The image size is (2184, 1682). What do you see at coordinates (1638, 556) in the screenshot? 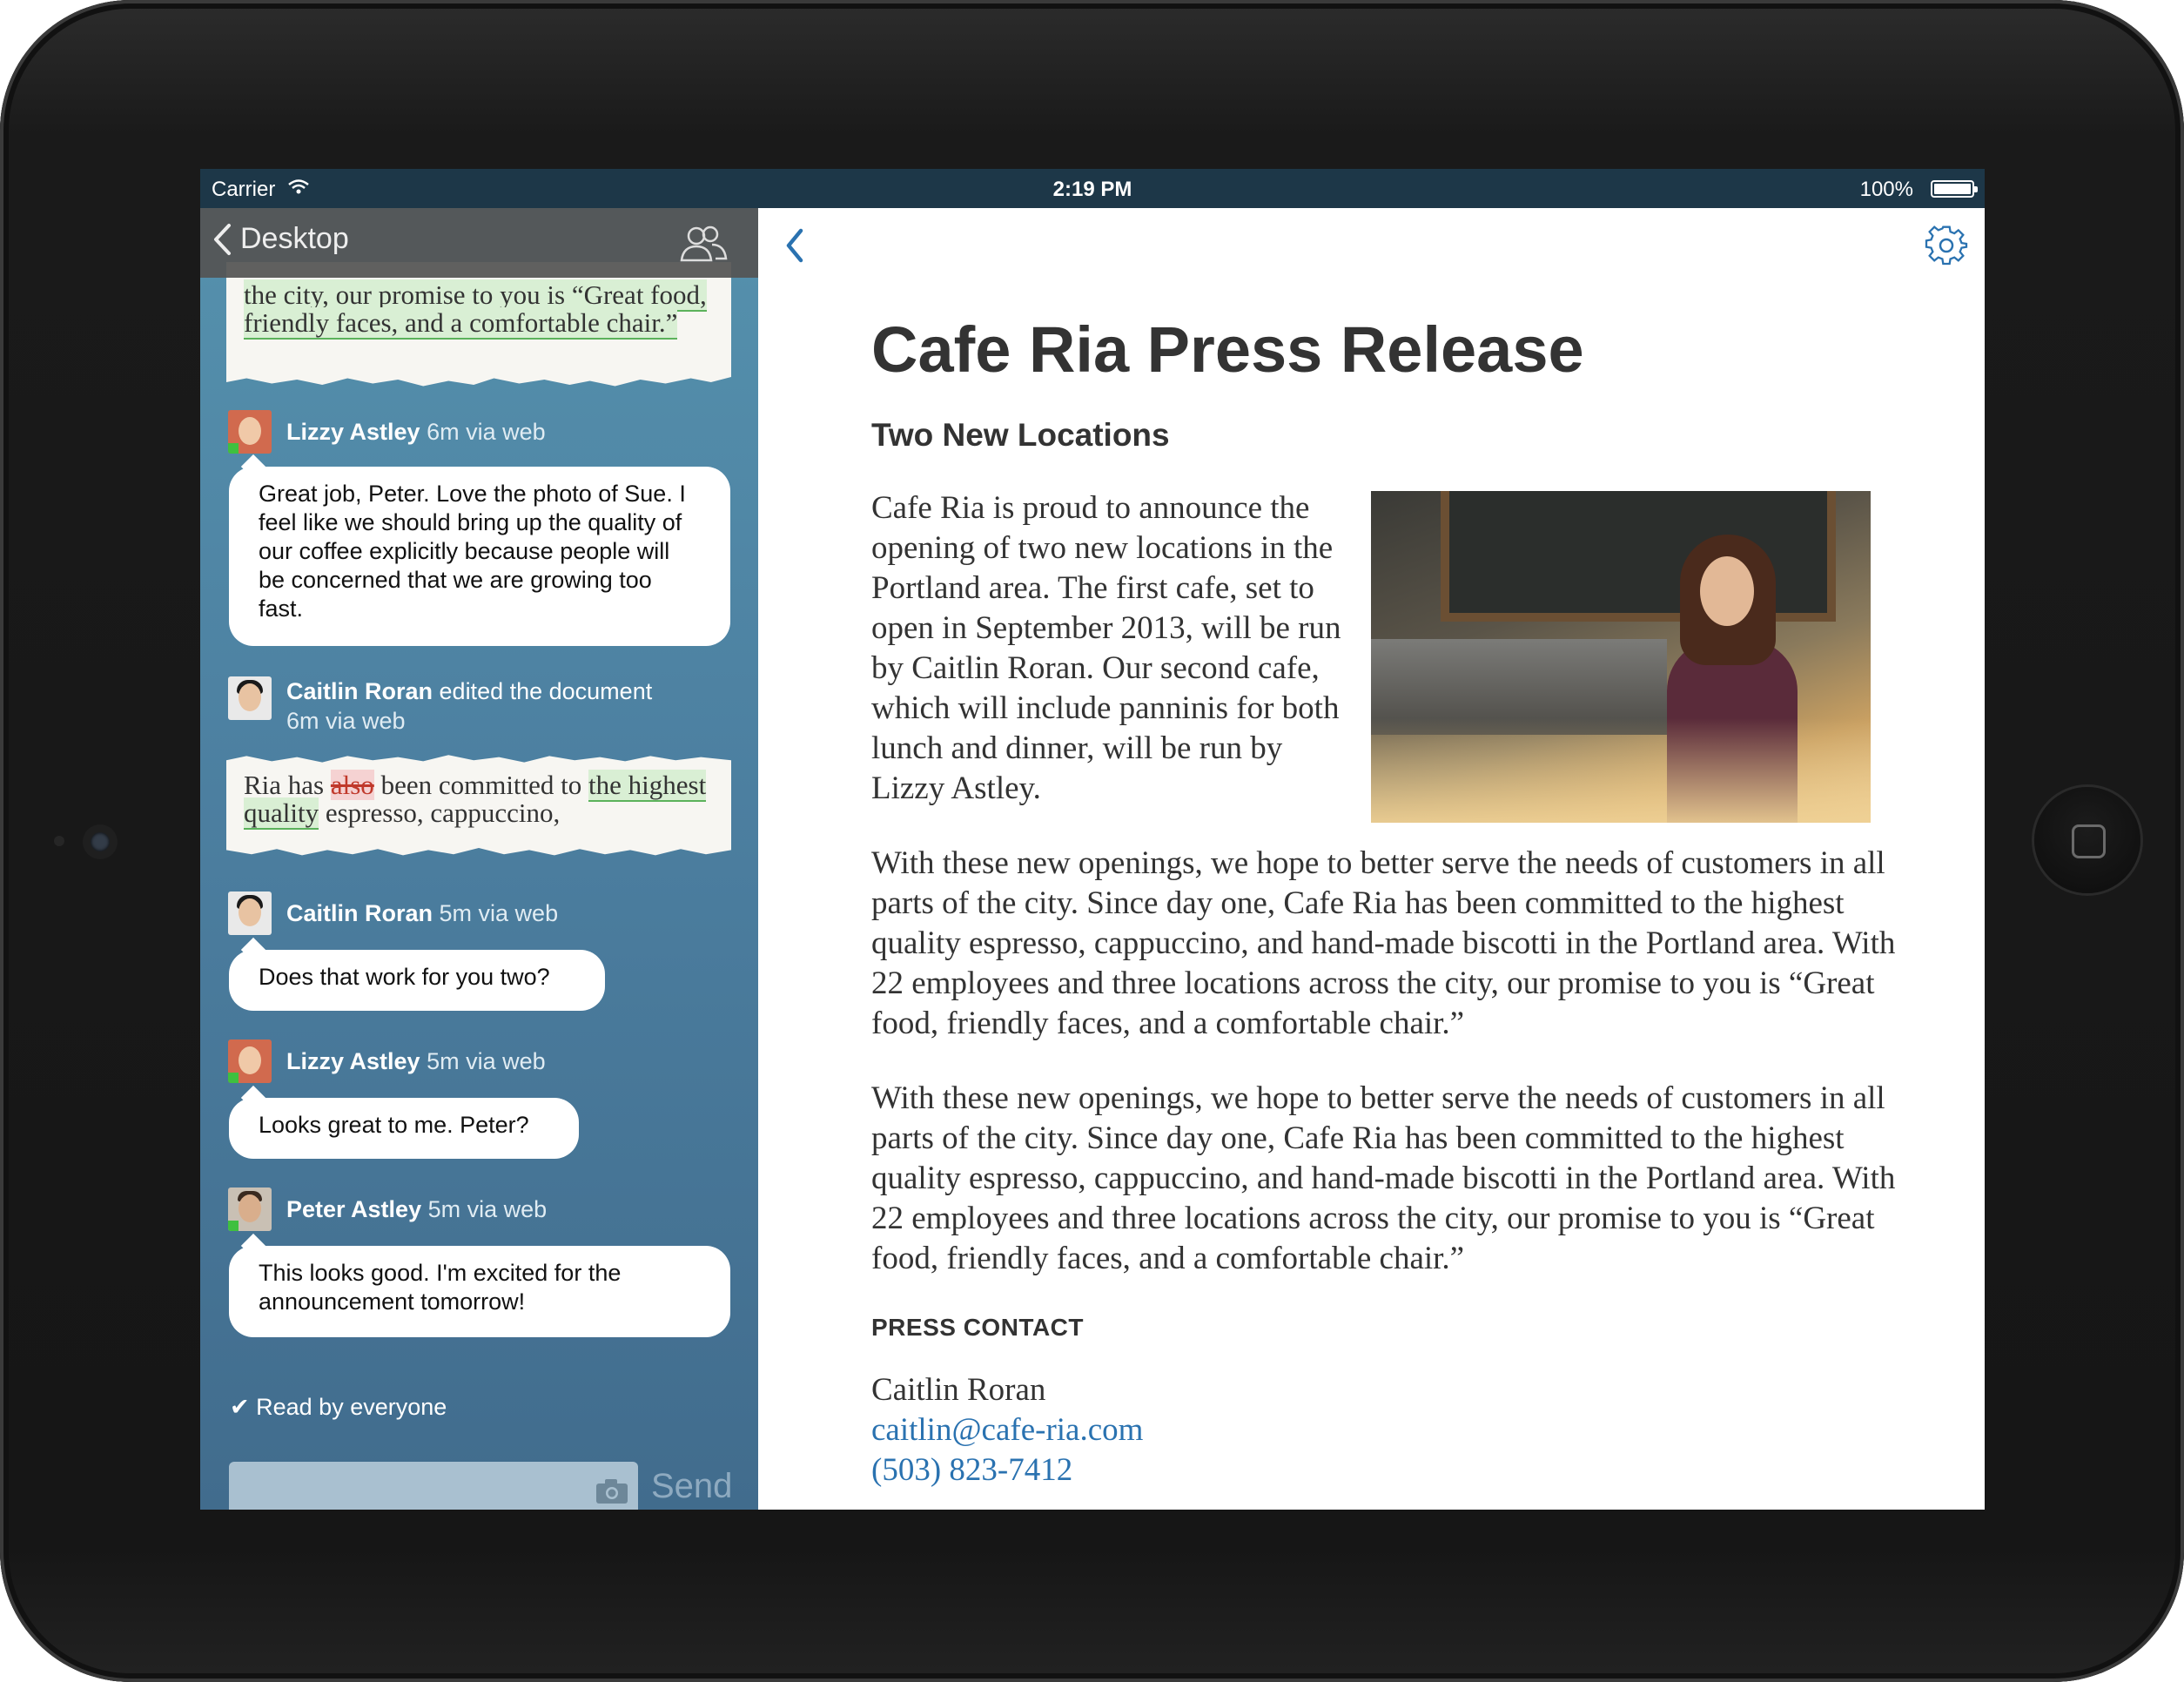
I see `chalkboard-menu` at bounding box center [1638, 556].